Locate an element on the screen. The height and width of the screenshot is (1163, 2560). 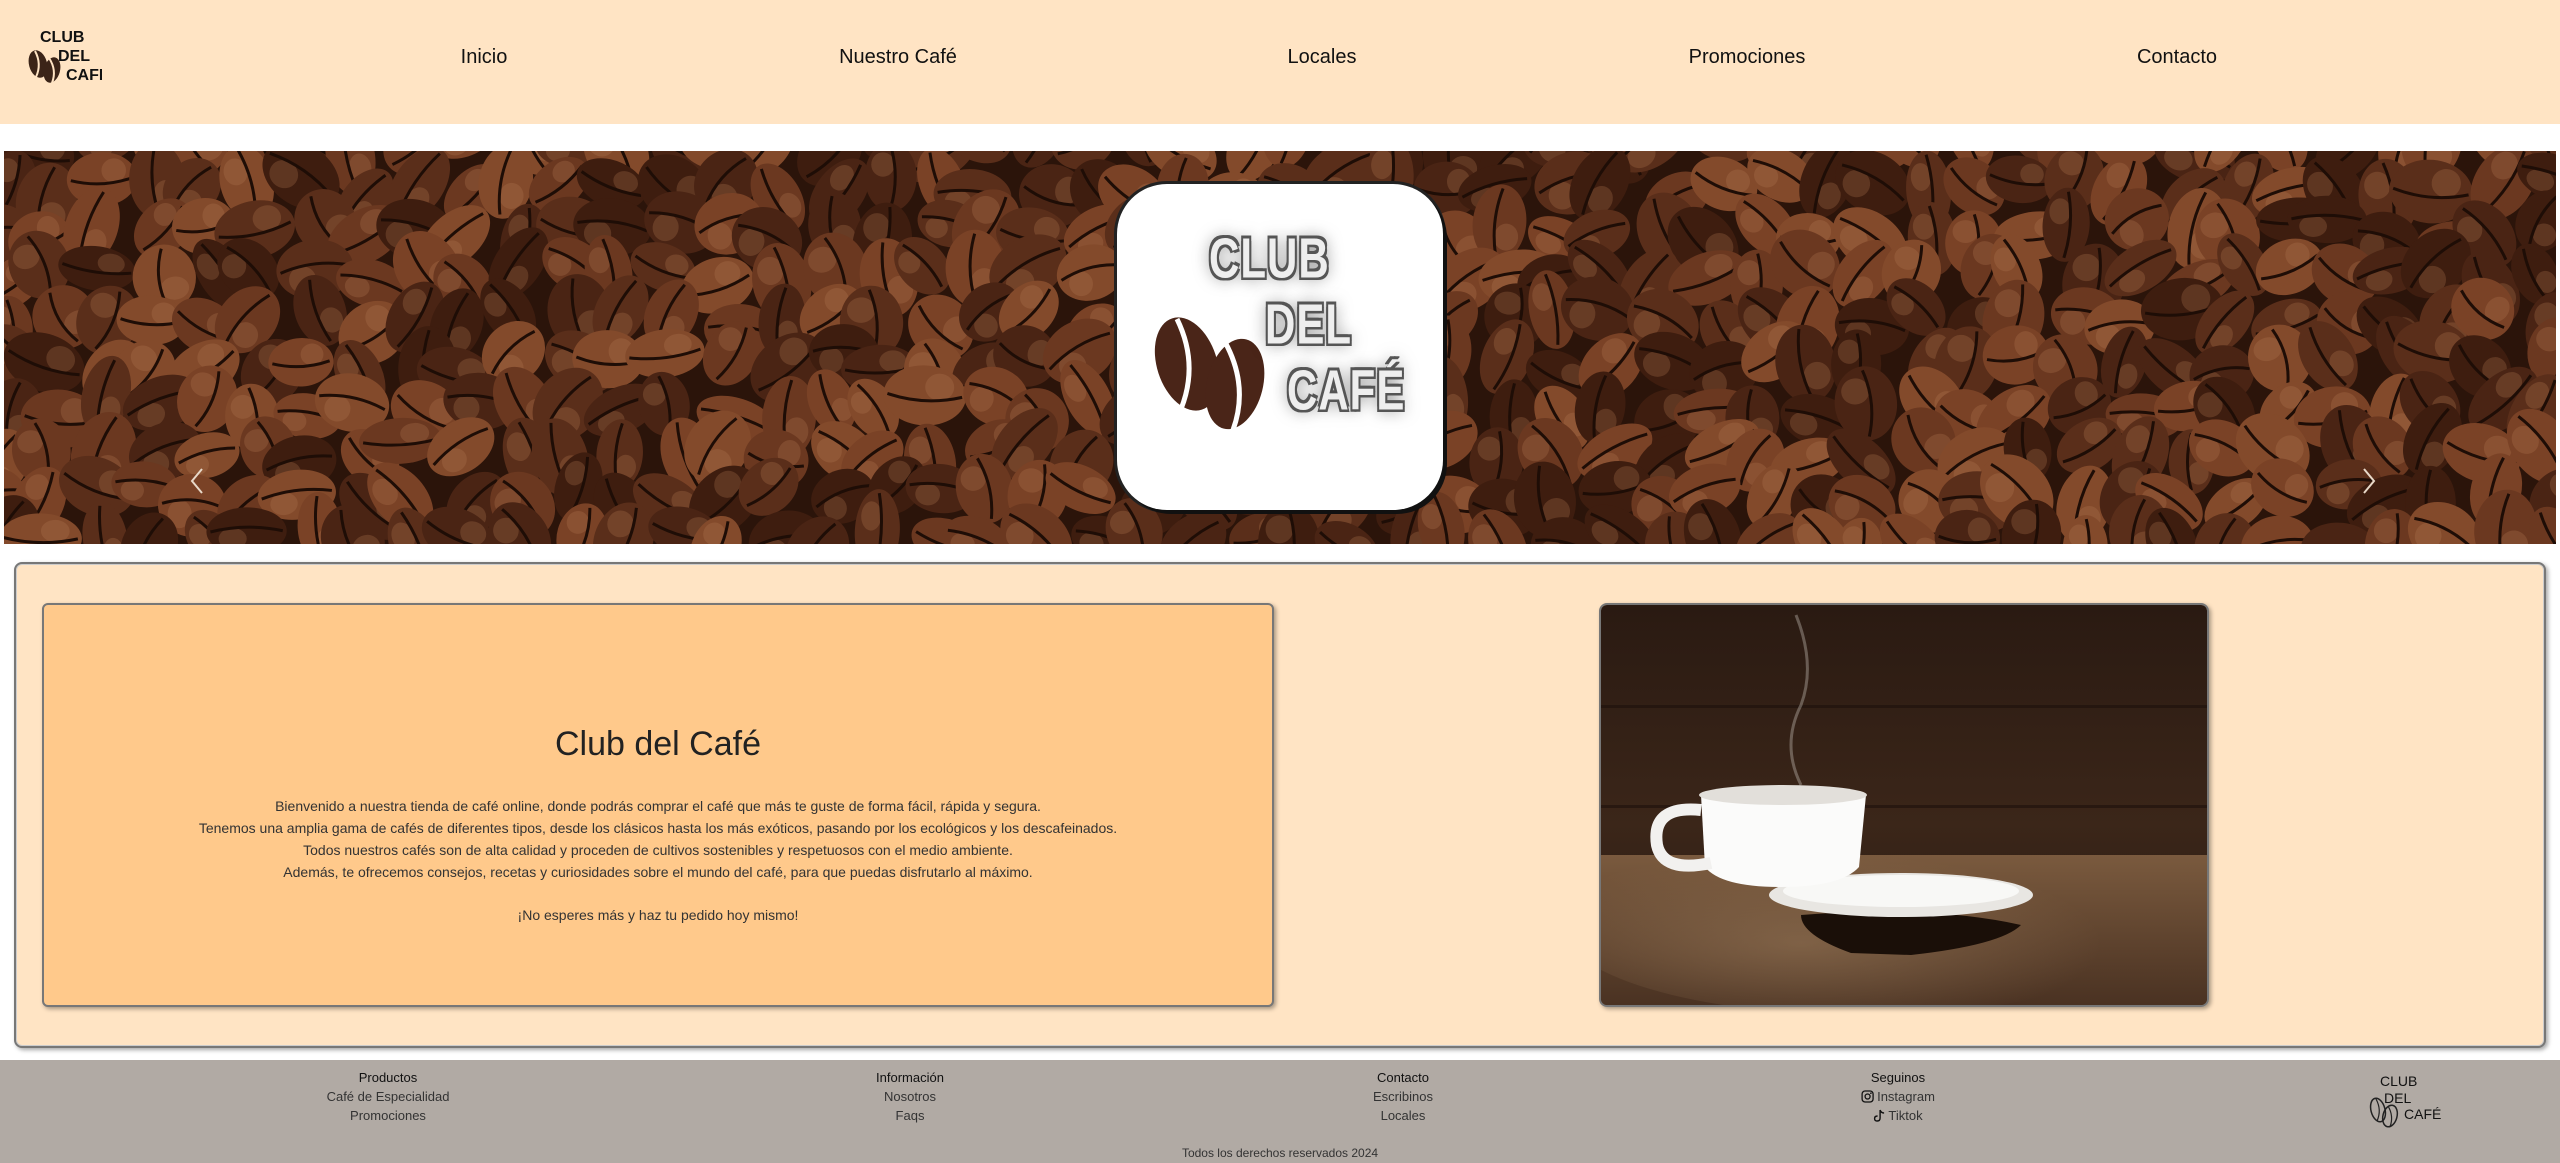
hero-logo-text-2: DEL is located at coordinates (1308, 324).